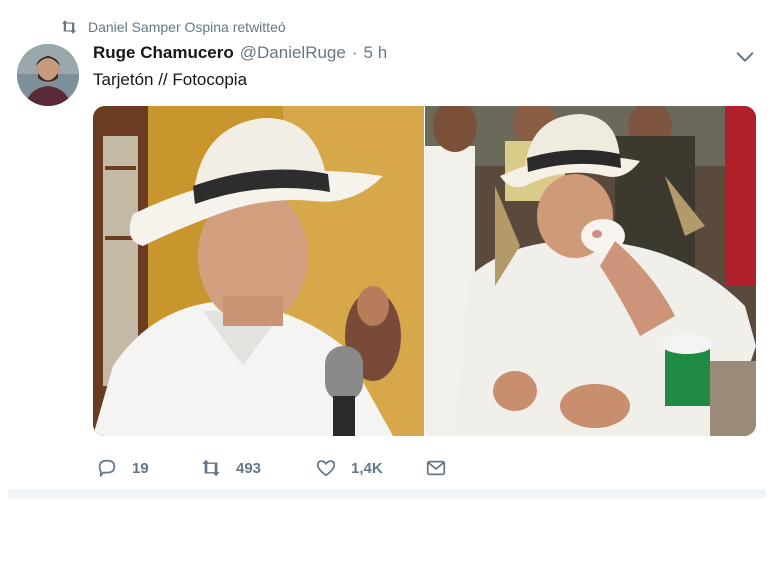  I want to click on author-display-name: Ruge Chamucero, so click(163, 53).